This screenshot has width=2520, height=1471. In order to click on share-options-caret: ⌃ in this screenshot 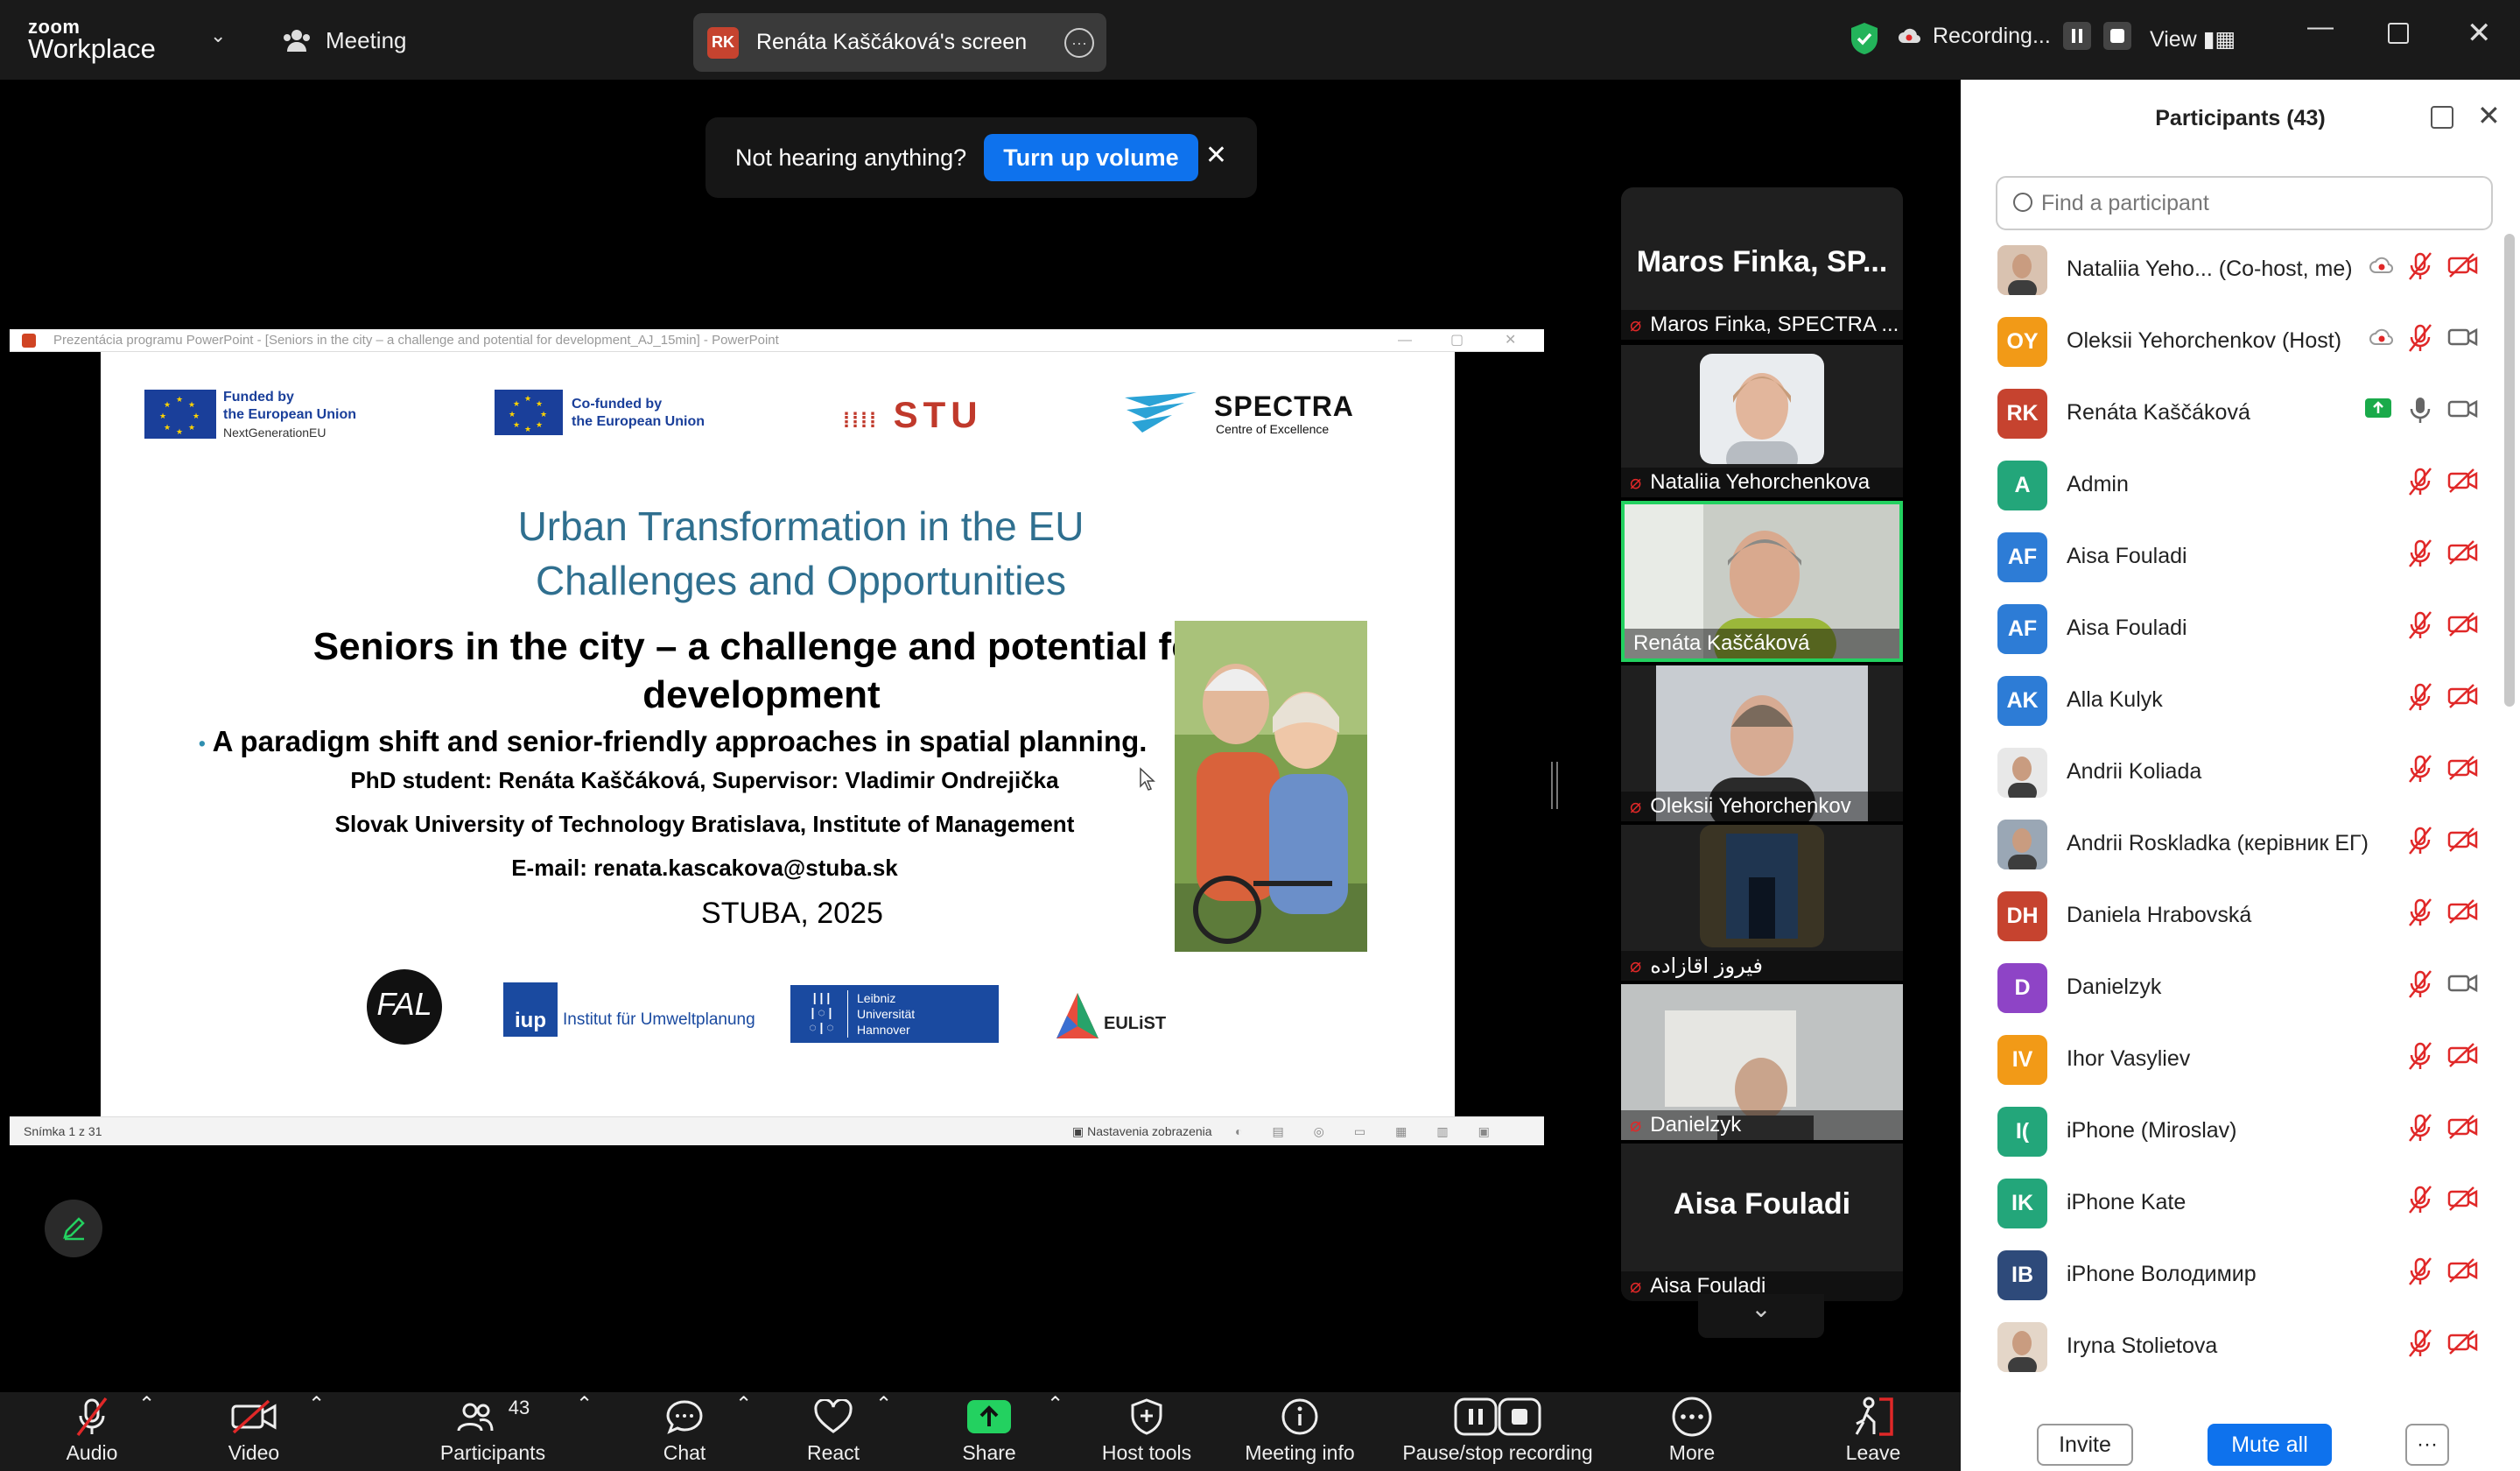, I will do `click(1055, 1431)`.